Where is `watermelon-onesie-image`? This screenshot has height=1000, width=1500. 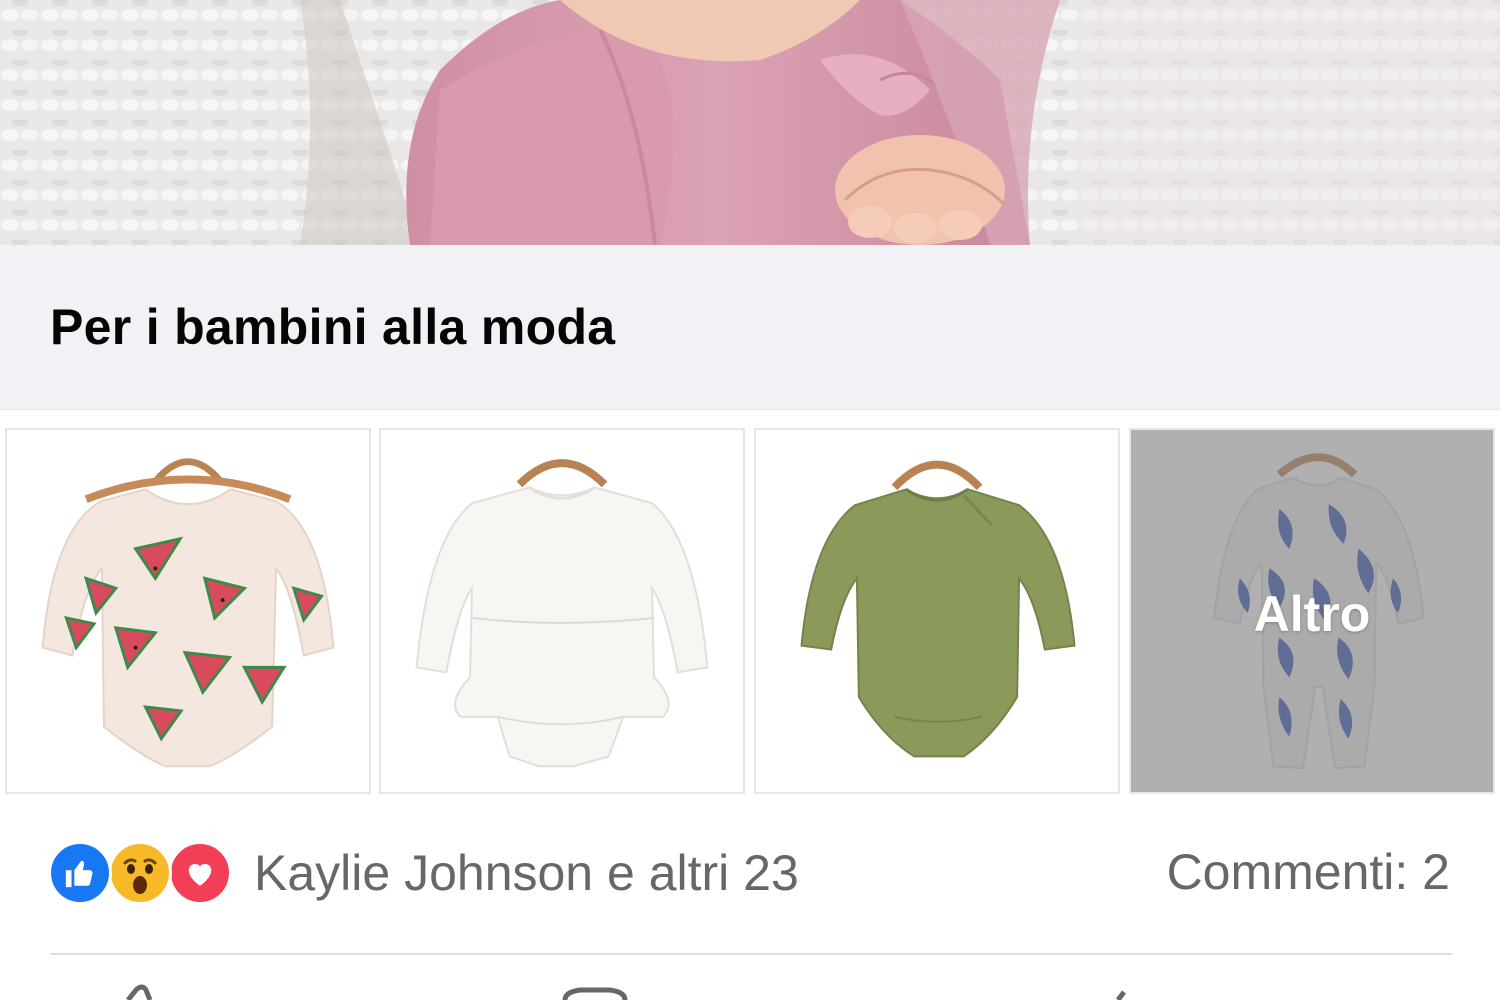
watermelon-onesie-image is located at coordinates (188, 611).